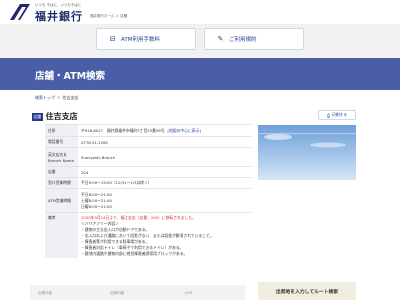 The height and width of the screenshot is (300, 400). I want to click on photo-tab-interior: 店舗内観, so click(117, 293).